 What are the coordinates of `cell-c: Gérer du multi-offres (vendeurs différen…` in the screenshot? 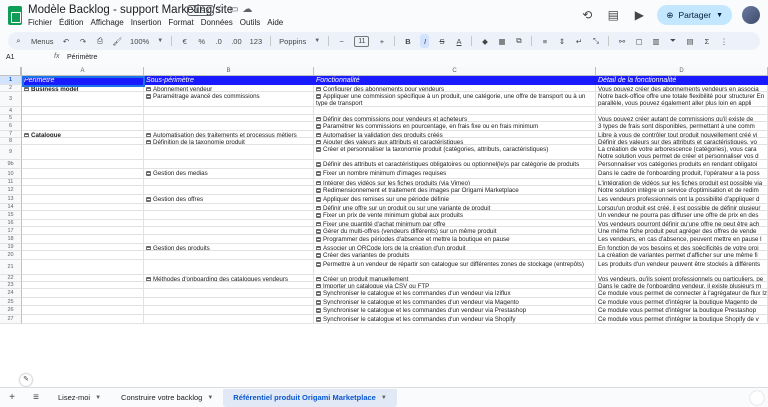 It's located at (455, 231).